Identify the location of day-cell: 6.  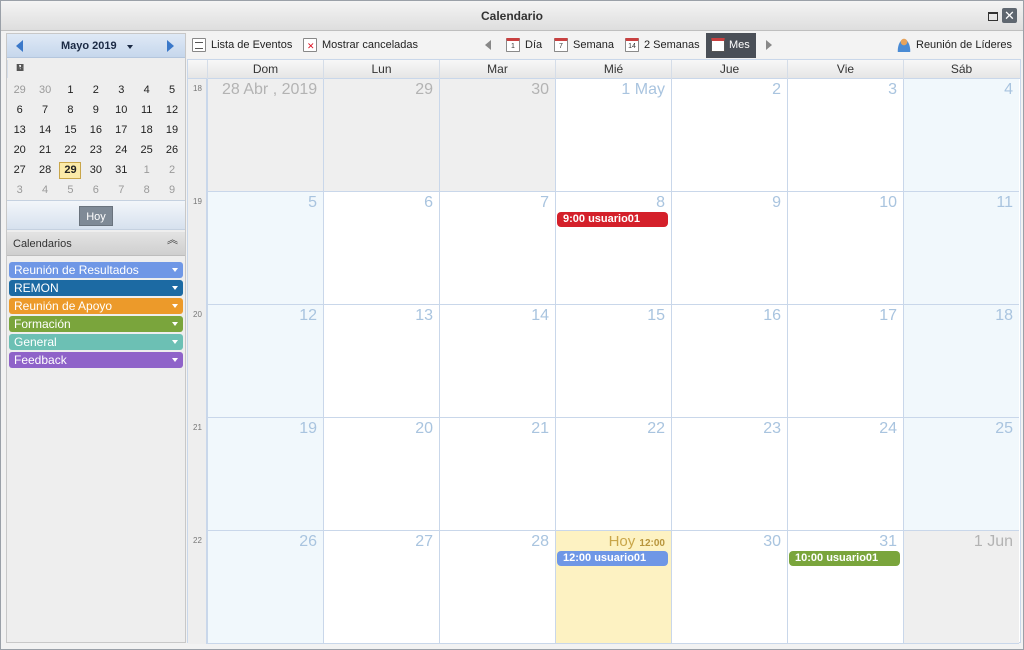
(381, 248).